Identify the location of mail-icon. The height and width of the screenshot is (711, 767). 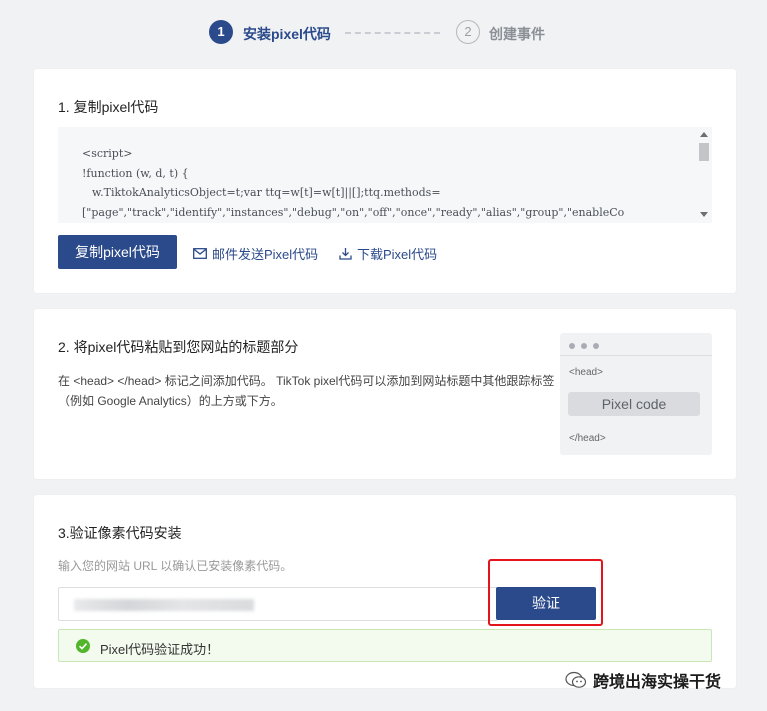
(200, 253).